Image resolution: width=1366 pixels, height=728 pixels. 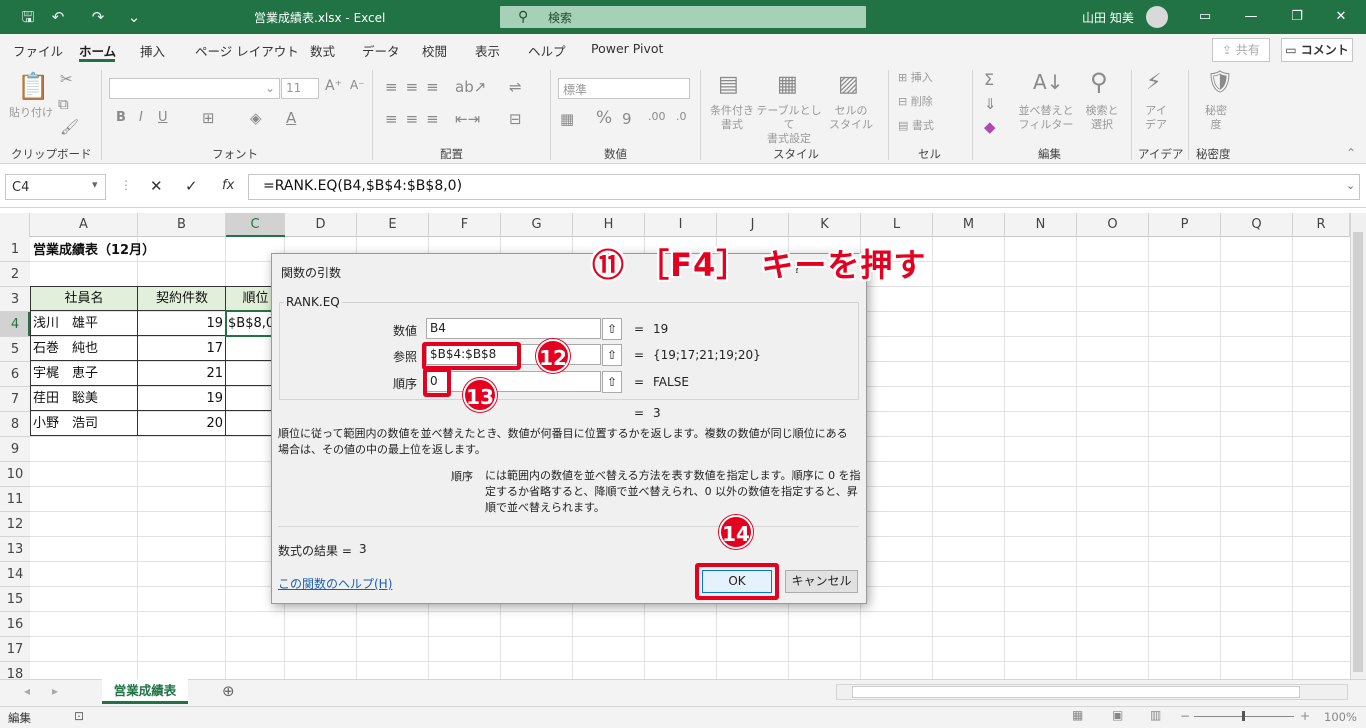 What do you see at coordinates (1205, 17) in the screenshot?
I see `ribbon-display-icon: ▭` at bounding box center [1205, 17].